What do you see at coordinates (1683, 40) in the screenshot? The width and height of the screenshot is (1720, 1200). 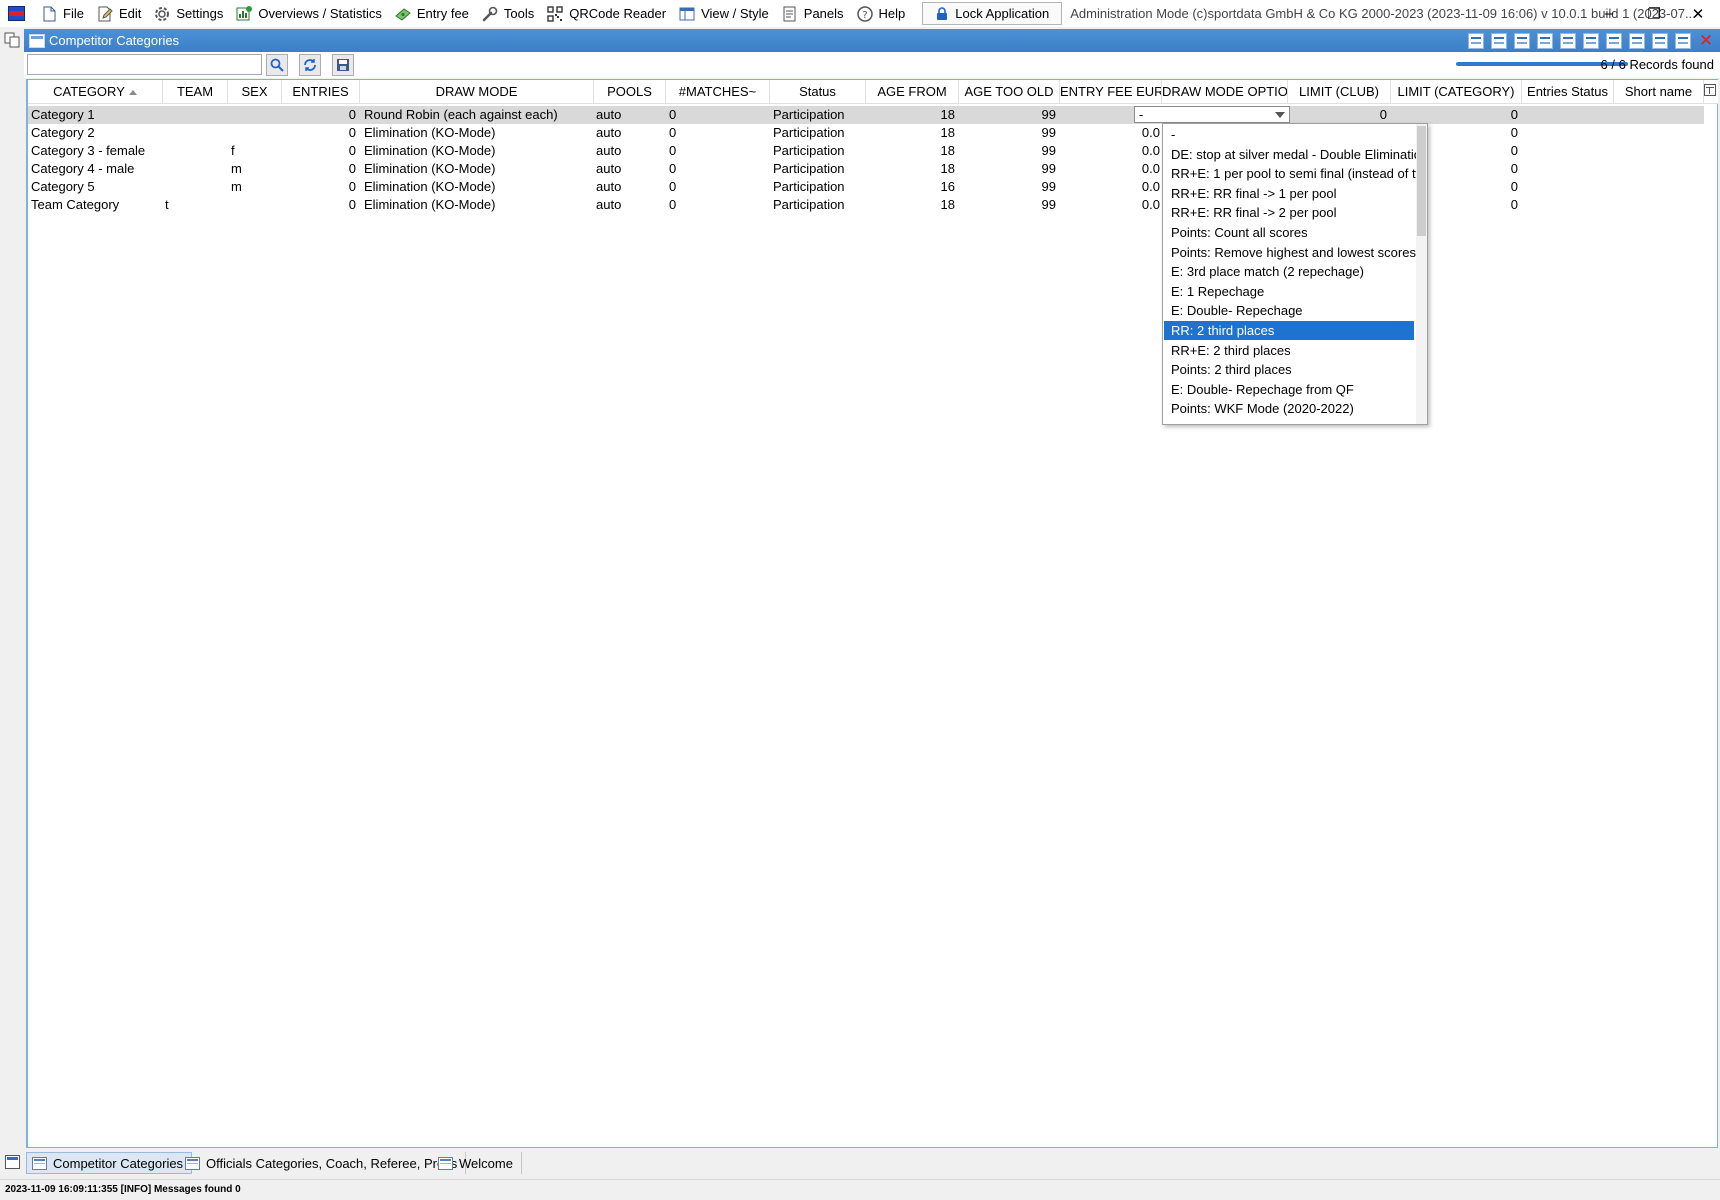 I see `detach-panel-icon` at bounding box center [1683, 40].